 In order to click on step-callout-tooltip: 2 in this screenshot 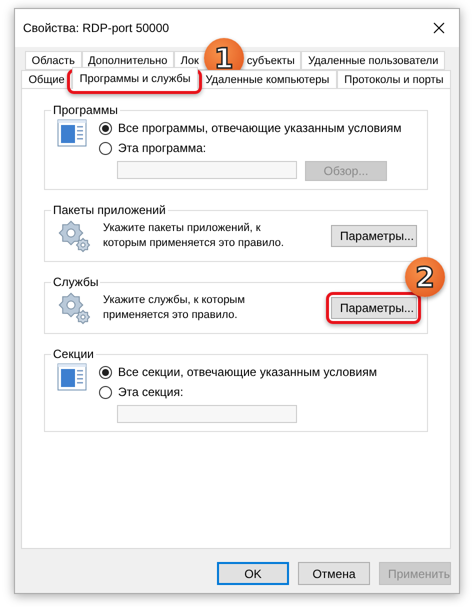, I will do `click(425, 277)`.